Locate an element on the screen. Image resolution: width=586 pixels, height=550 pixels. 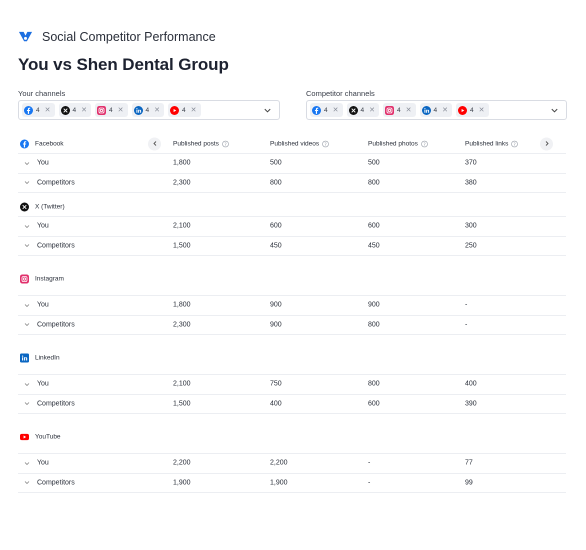
brand-logo-icon is located at coordinates (25, 36).